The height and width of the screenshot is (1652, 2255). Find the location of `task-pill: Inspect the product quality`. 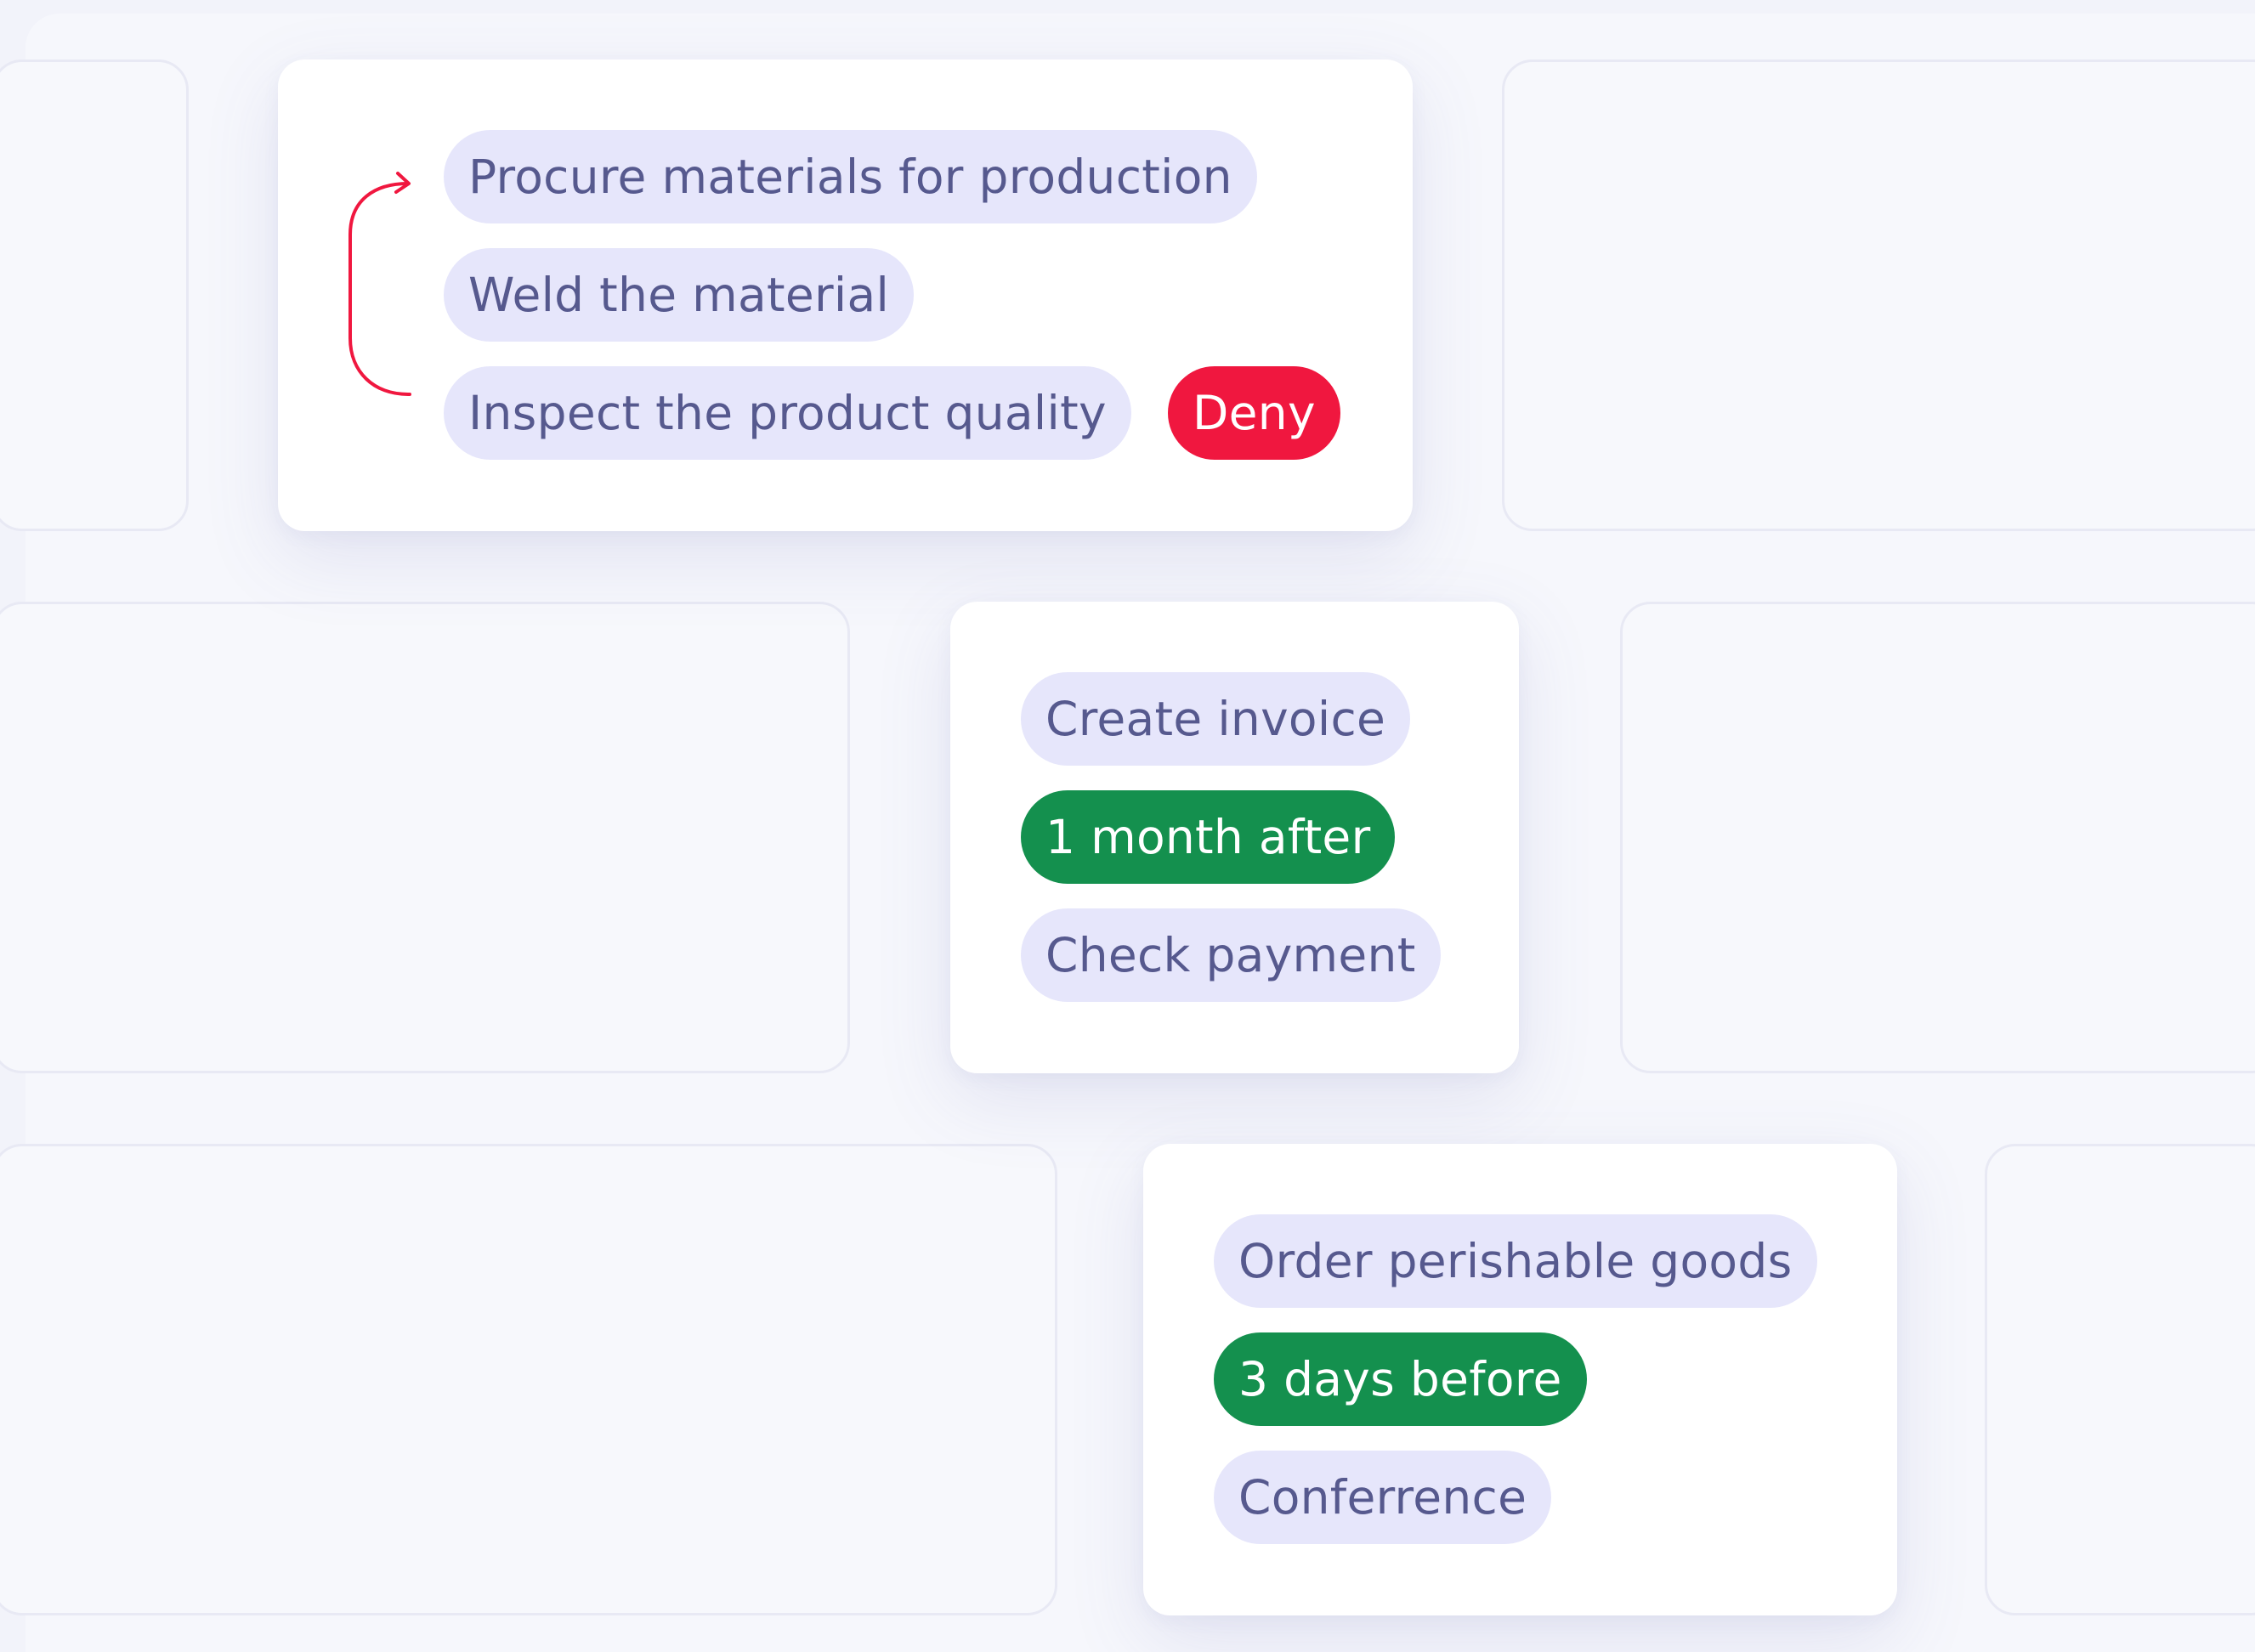

task-pill: Inspect the product quality is located at coordinates (787, 413).